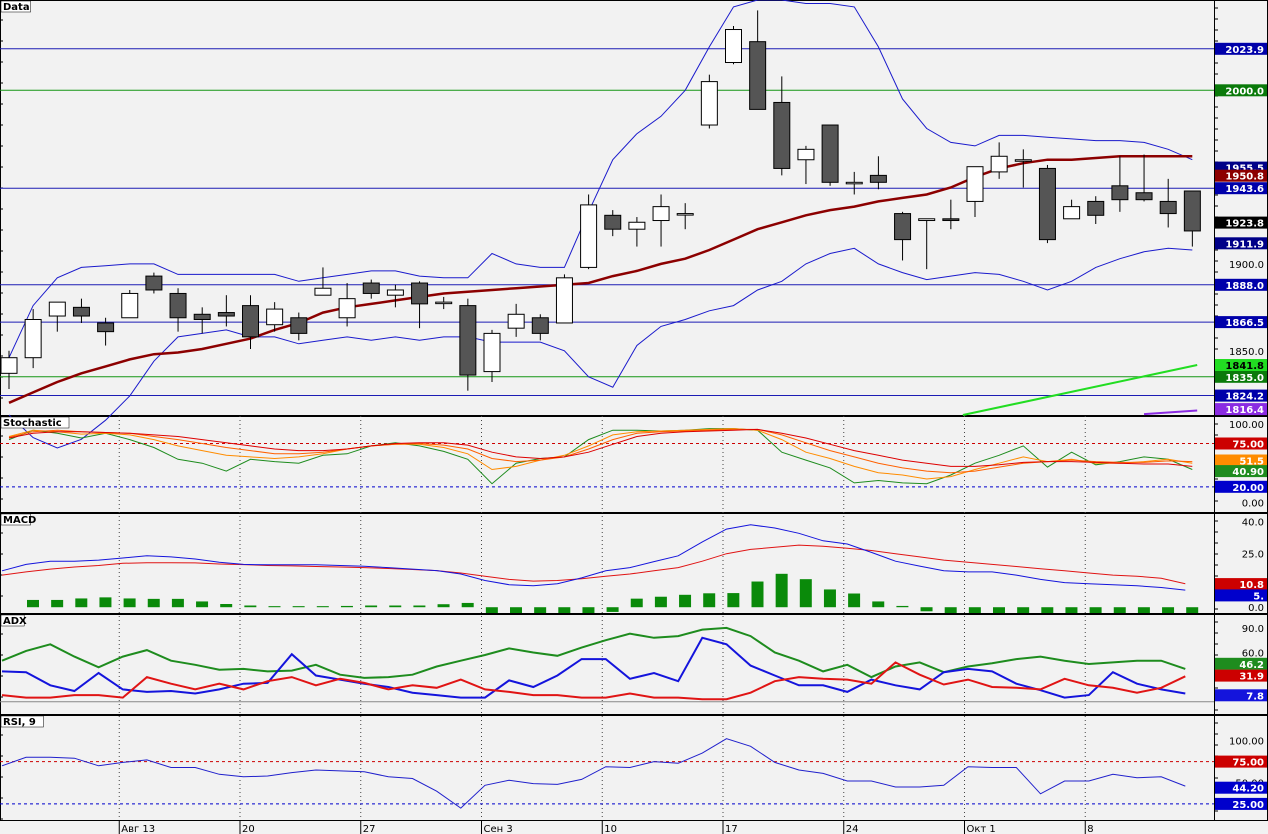 The image size is (1268, 834). What do you see at coordinates (1244, 323) in the screenshot?
I see `price-level-tag: 1866.5` at bounding box center [1244, 323].